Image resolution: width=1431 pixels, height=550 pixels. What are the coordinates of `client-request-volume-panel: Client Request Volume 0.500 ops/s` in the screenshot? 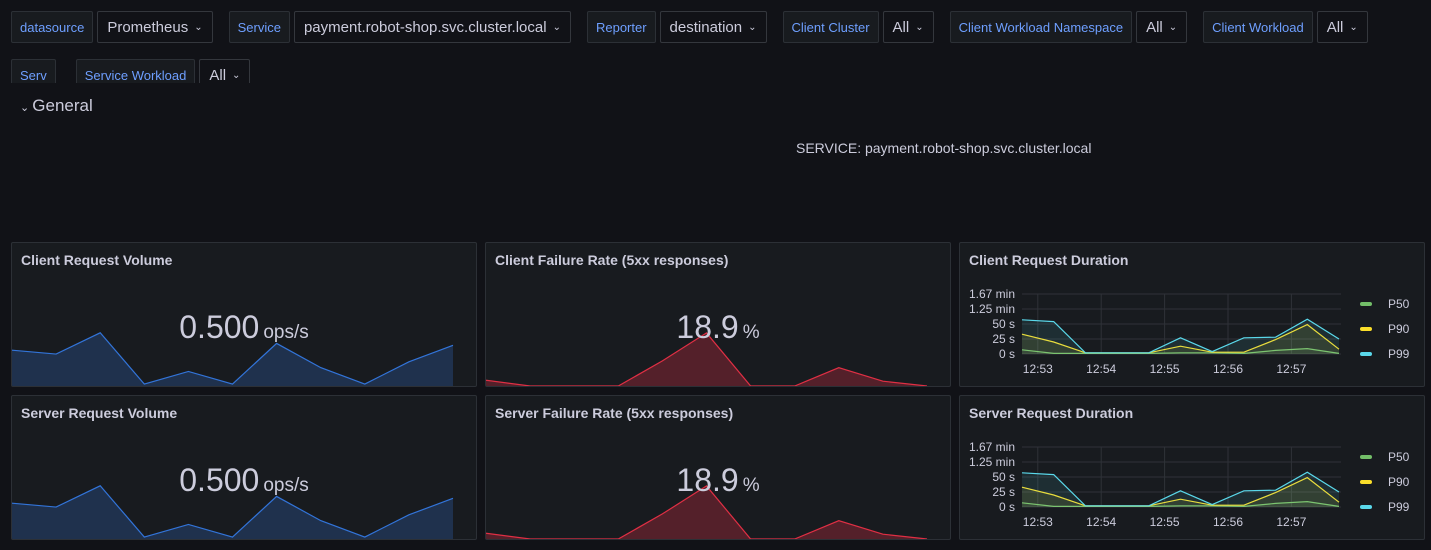 It's located at (244, 314).